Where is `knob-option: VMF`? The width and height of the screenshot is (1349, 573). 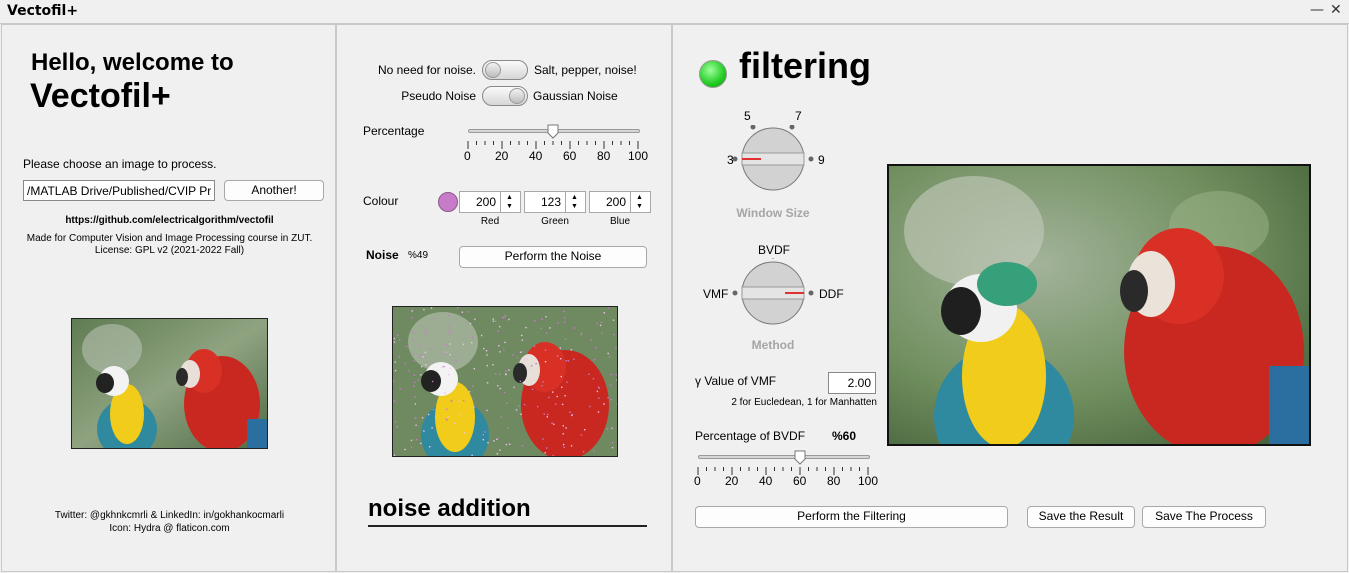 knob-option: VMF is located at coordinates (716, 294).